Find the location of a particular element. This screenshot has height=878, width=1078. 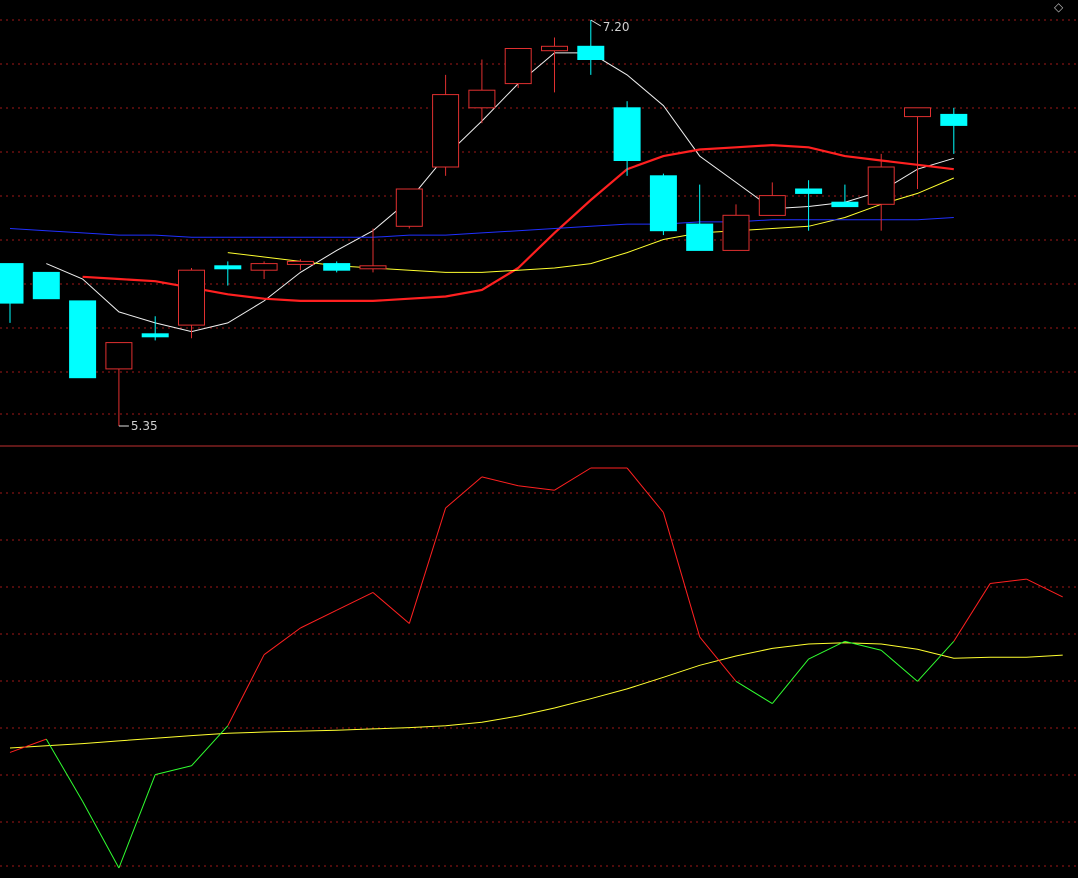

ma-line is located at coordinates (481, 227).